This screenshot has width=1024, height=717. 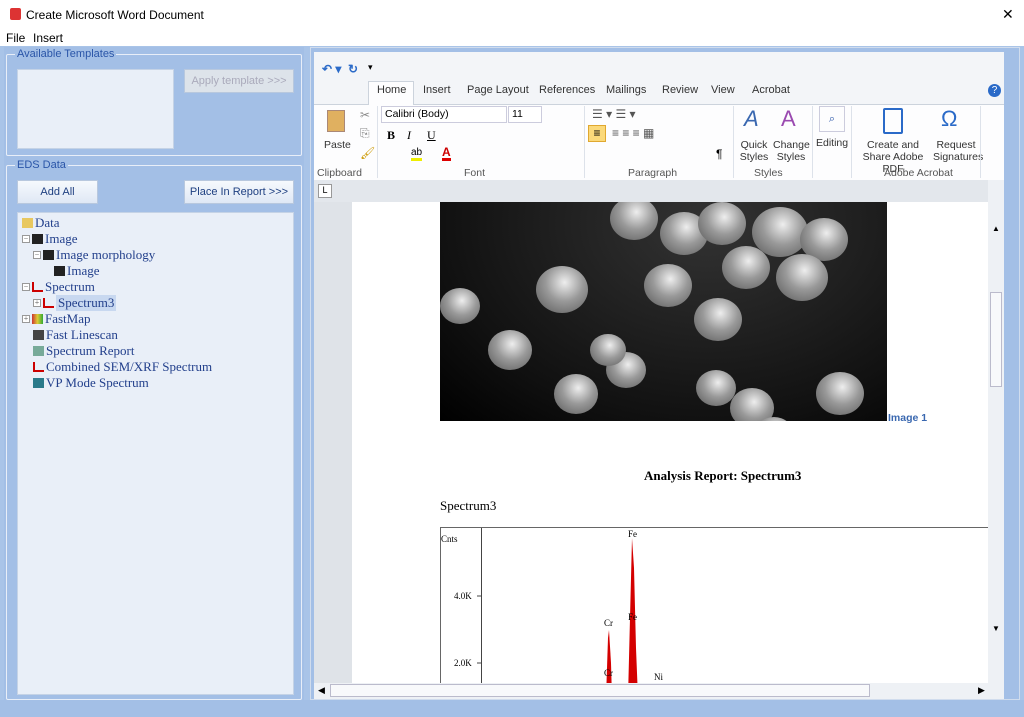 I want to click on menu-bar: File Insert, so click(x=512, y=38).